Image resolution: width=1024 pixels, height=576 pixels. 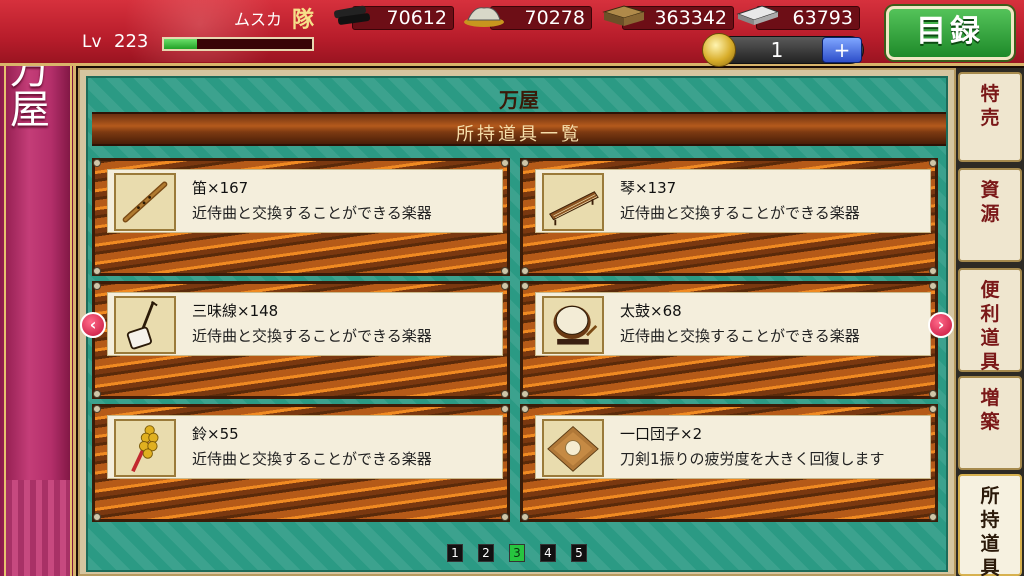 What do you see at coordinates (651, 311) in the screenshot?
I see `item-name: 太鼓×68` at bounding box center [651, 311].